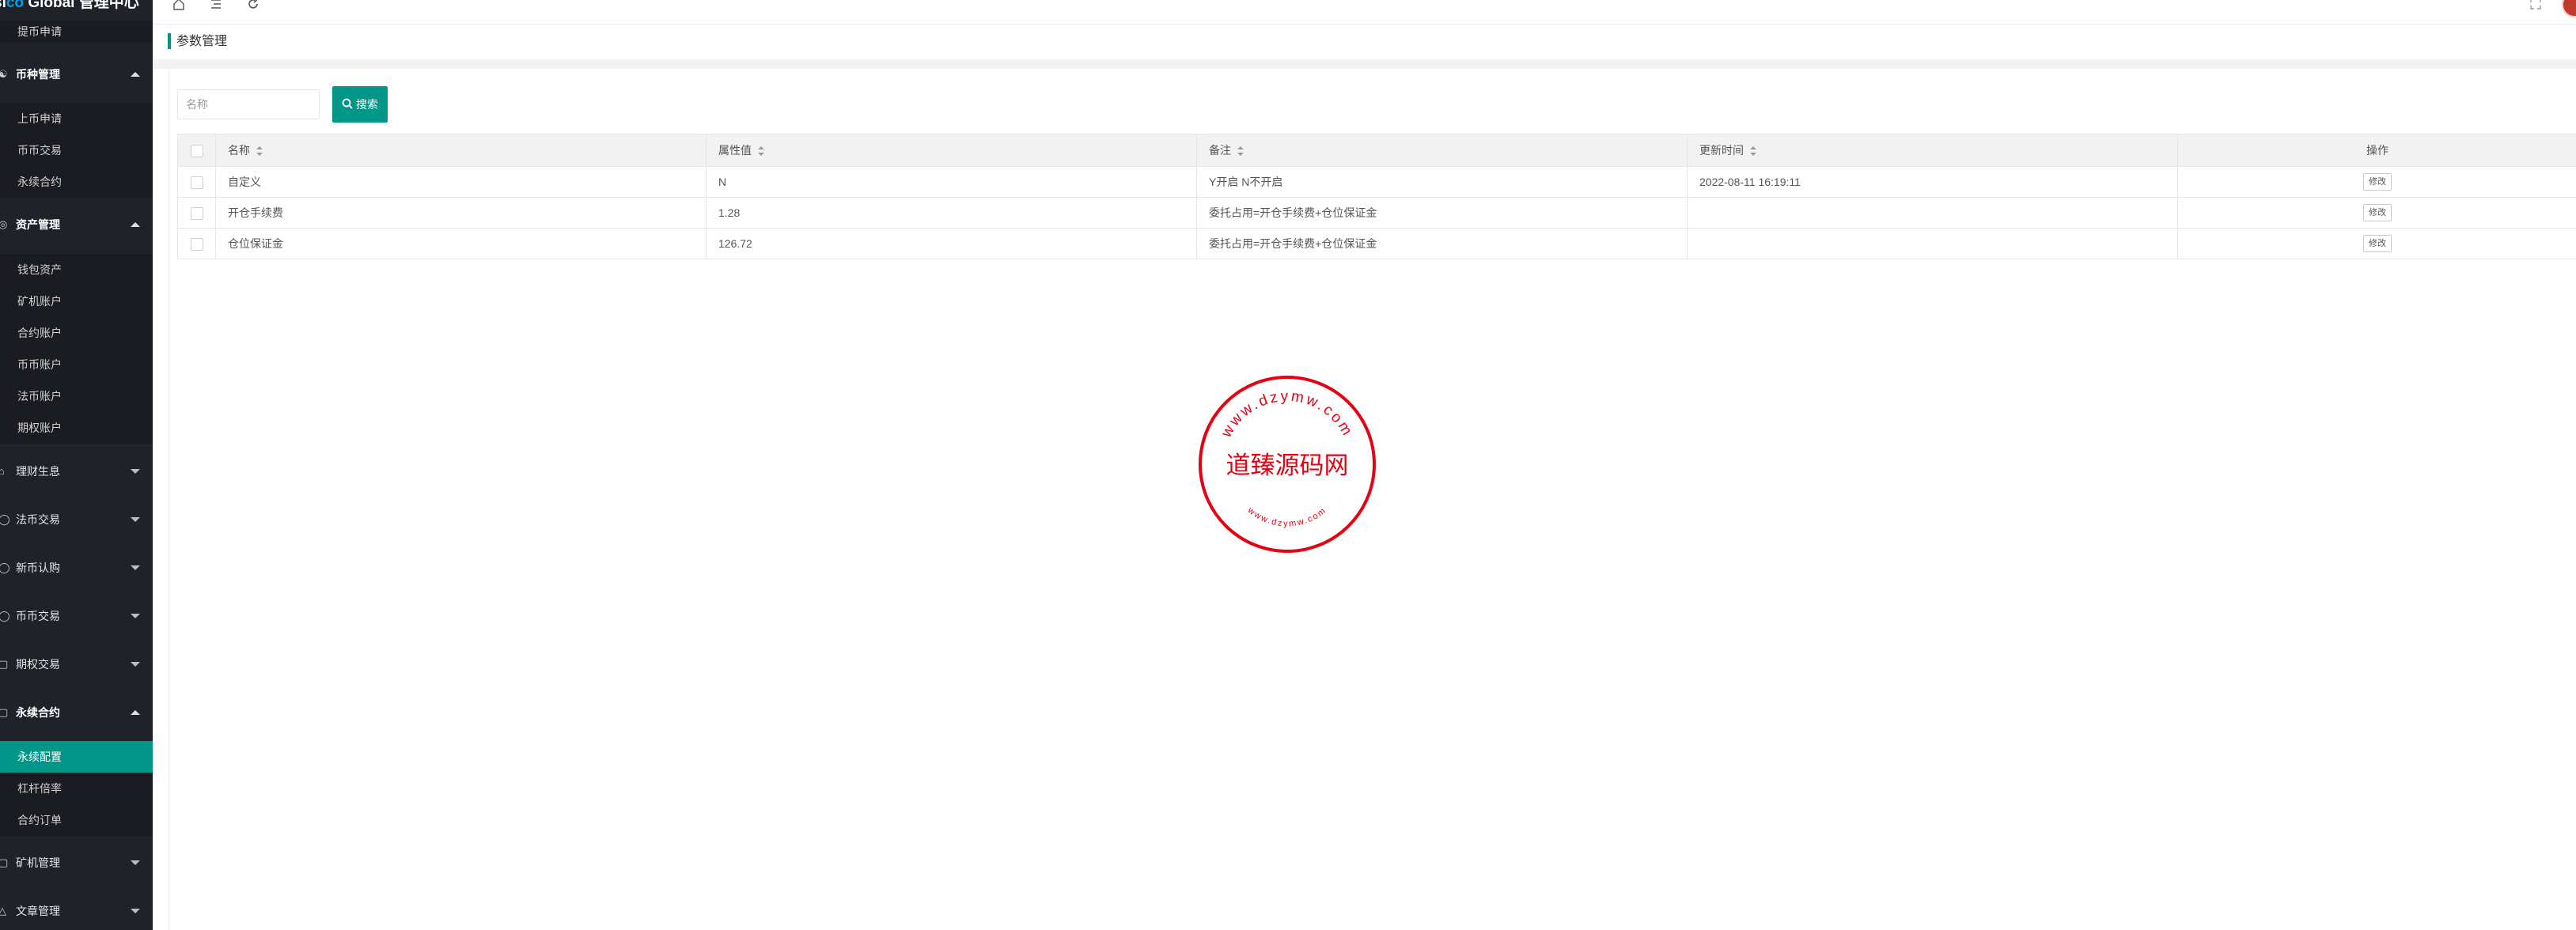 The height and width of the screenshot is (930, 2576). What do you see at coordinates (1442, 182) in the screenshot?
I see `cell-remark: Y开启 N不开启` at bounding box center [1442, 182].